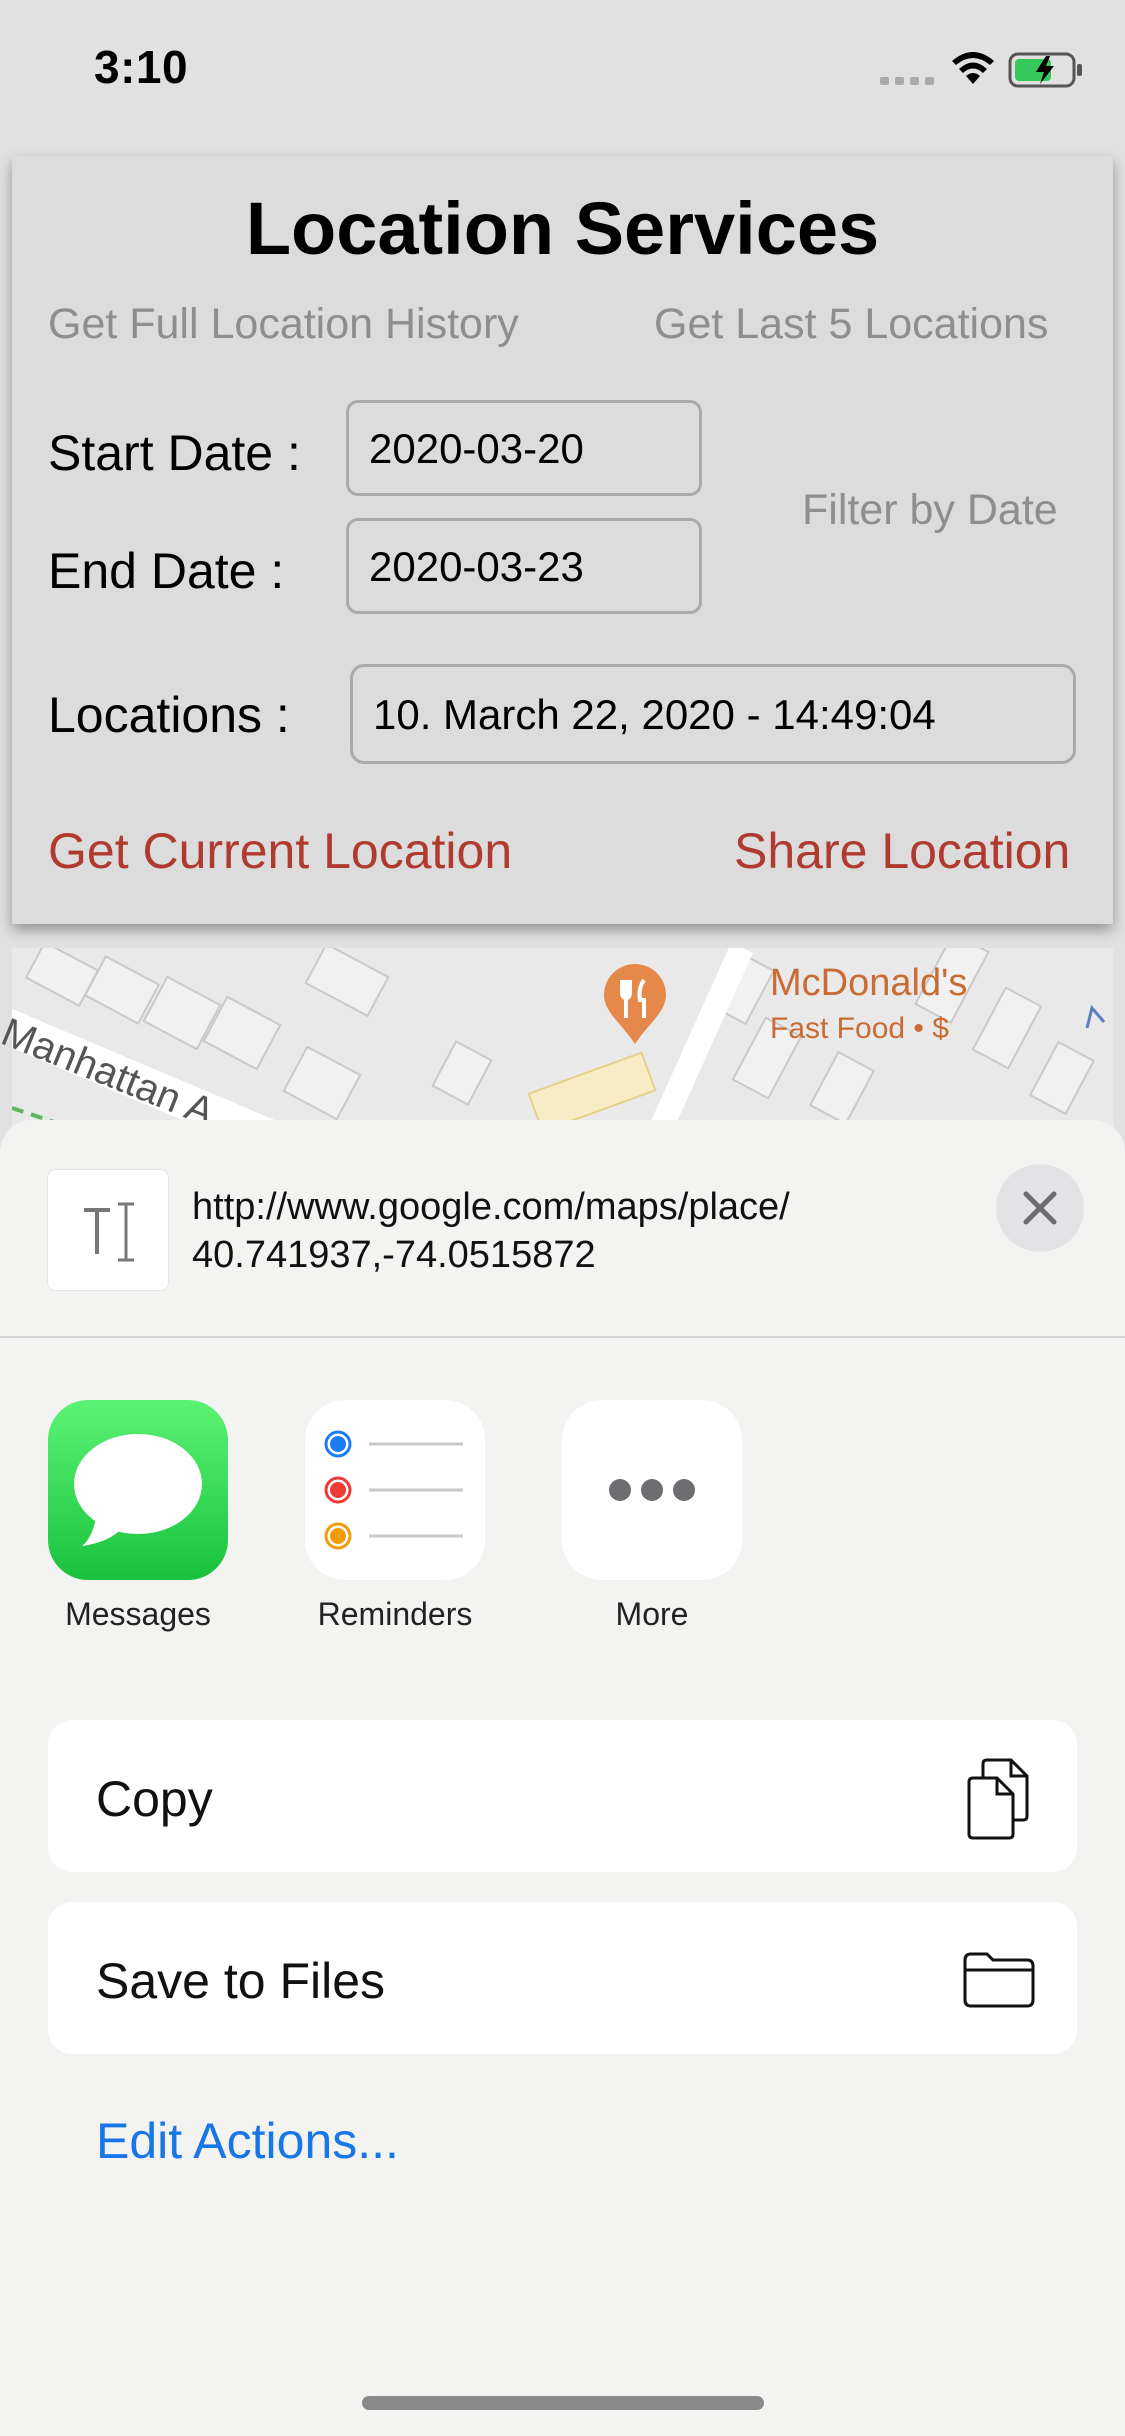  What do you see at coordinates (169, 715) in the screenshot?
I see `locations-label: Locations :` at bounding box center [169, 715].